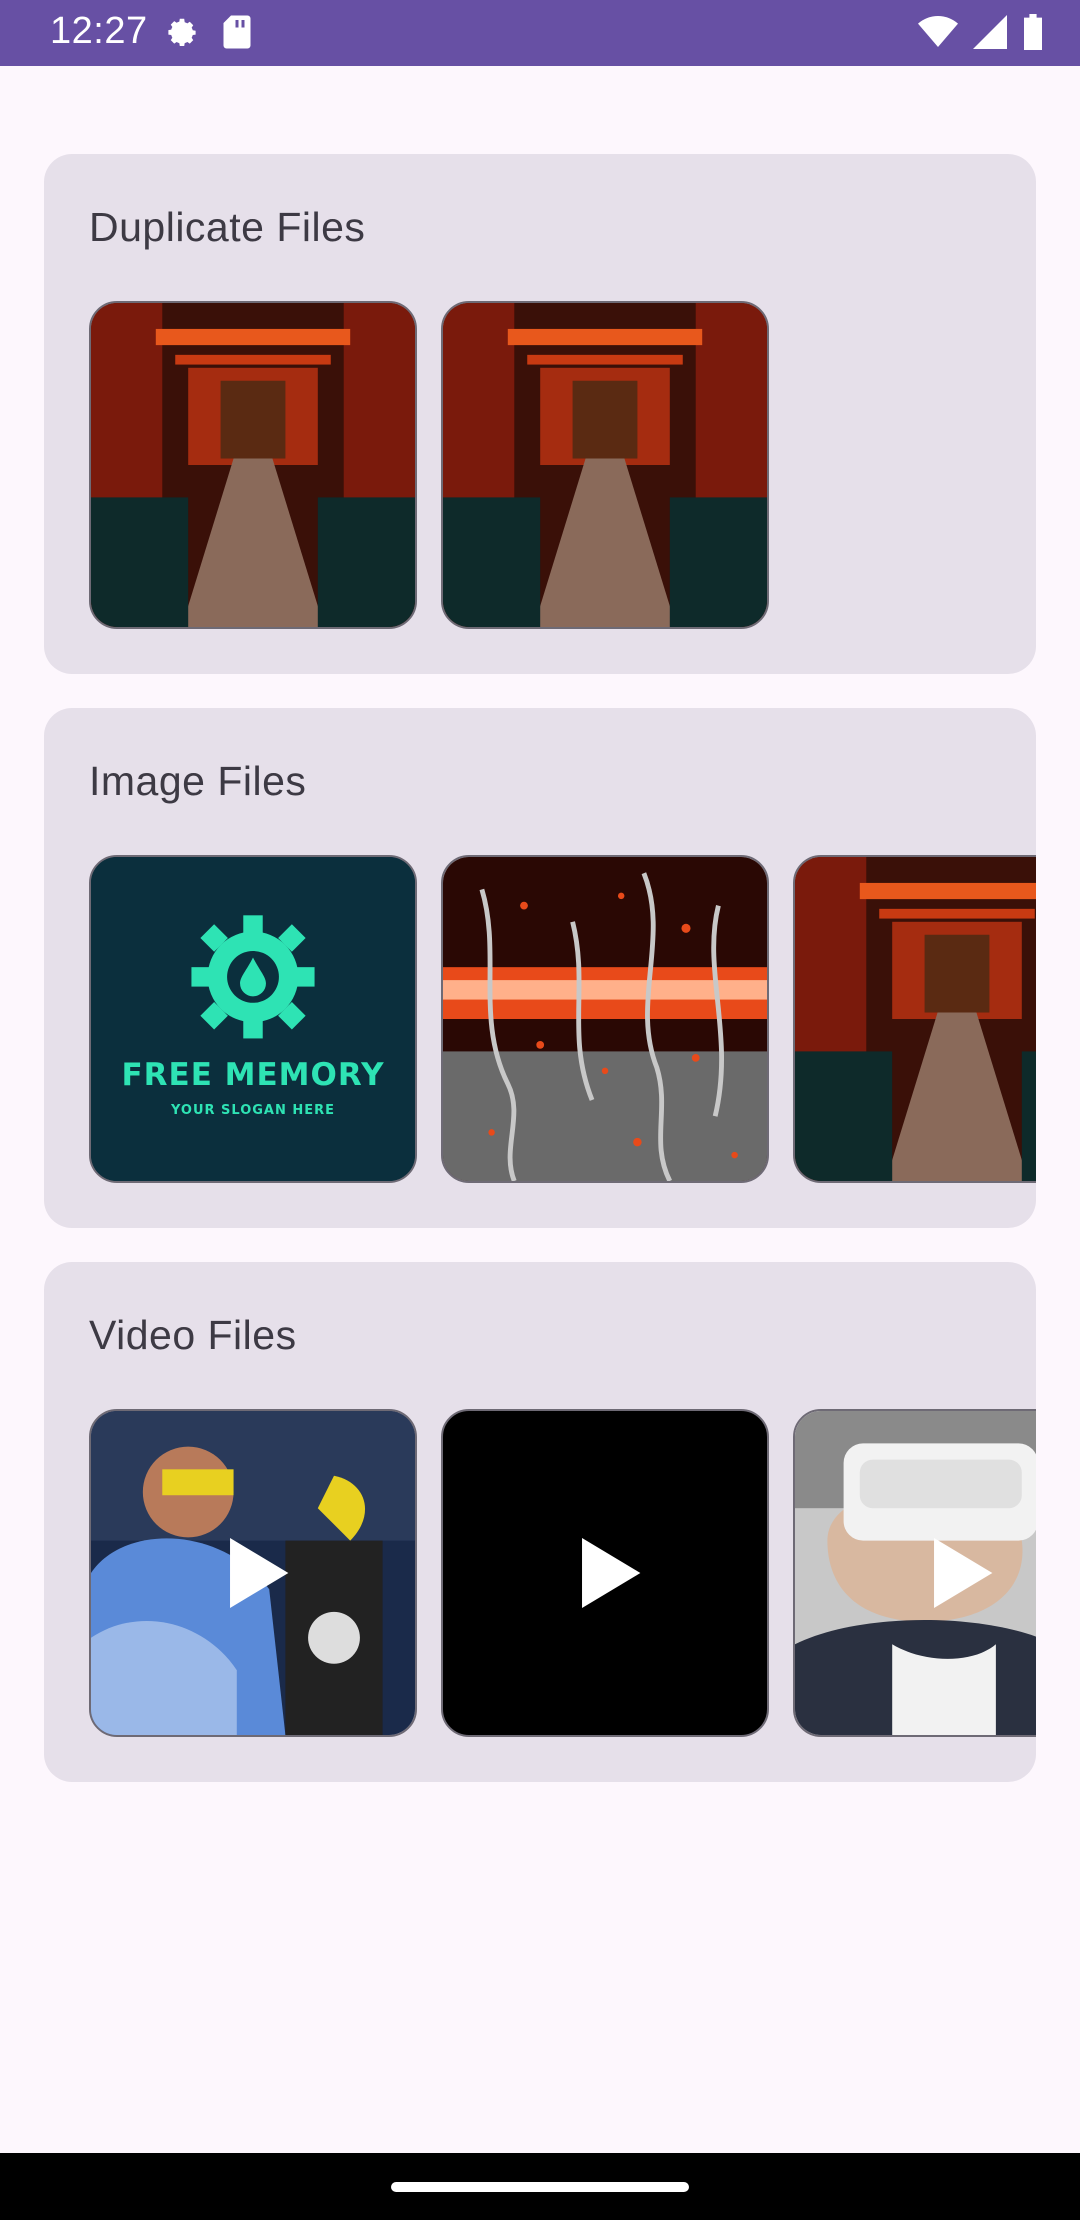 The image size is (1080, 2220). Describe the element at coordinates (193, 1335) in the screenshot. I see `section-title: Video Files` at that location.